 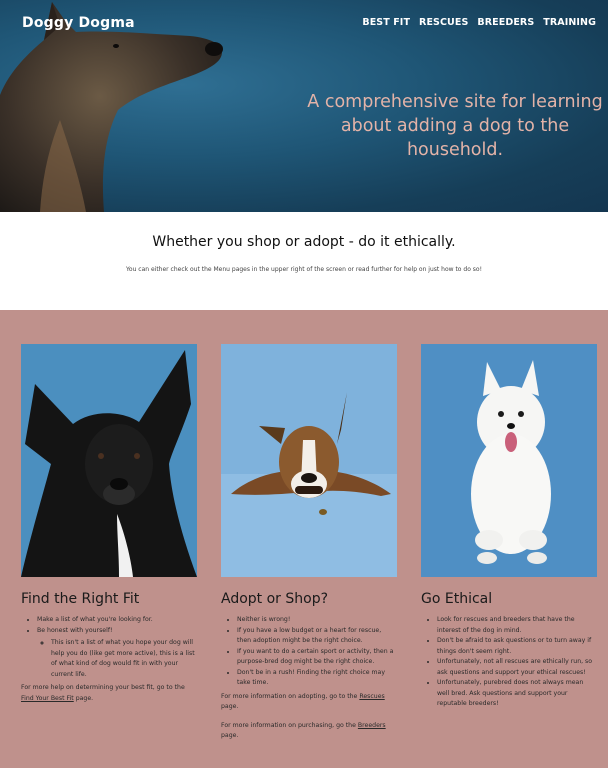 What do you see at coordinates (509, 460) in the screenshot?
I see `samoyed-dog-photo` at bounding box center [509, 460].